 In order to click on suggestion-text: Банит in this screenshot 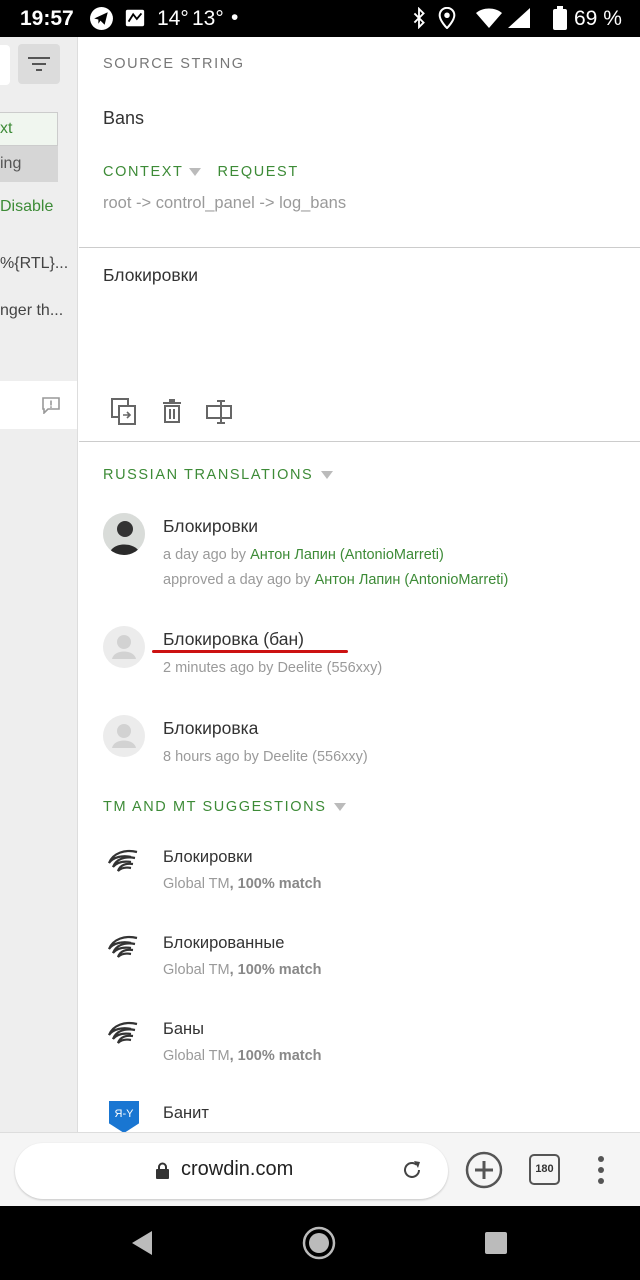, I will do `click(186, 1113)`.